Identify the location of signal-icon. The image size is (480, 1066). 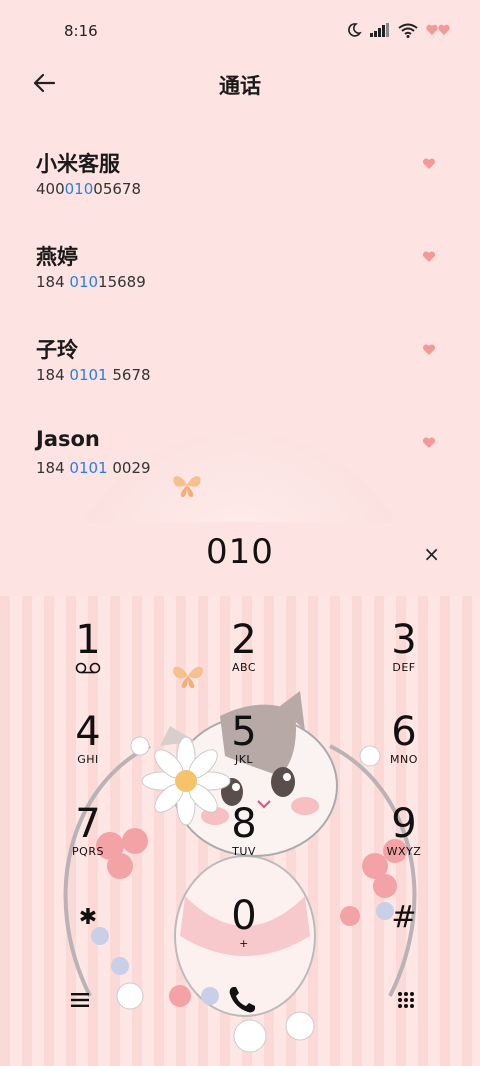
(379, 30).